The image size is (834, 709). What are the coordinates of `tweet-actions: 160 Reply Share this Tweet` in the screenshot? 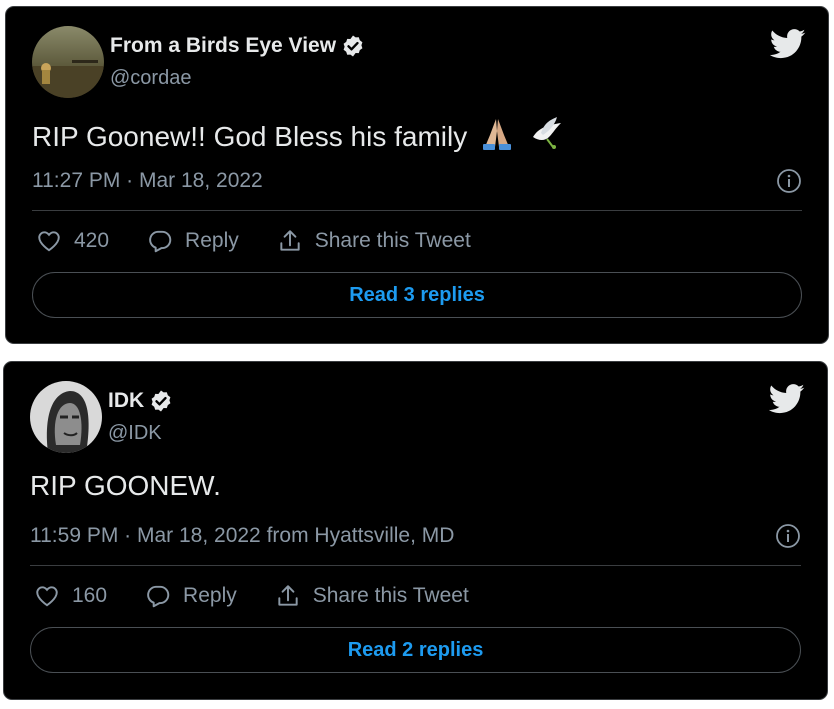 It's located at (270, 596).